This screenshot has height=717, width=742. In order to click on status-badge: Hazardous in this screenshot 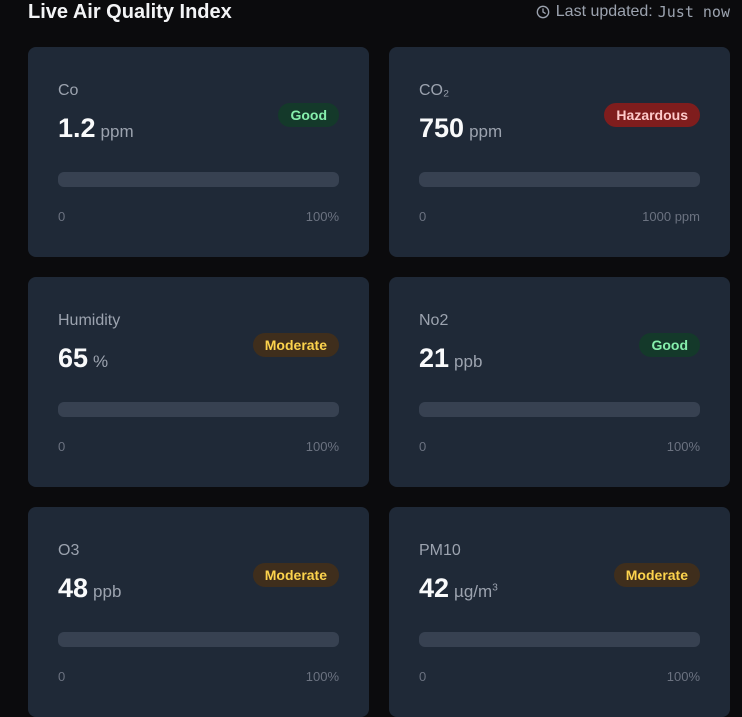, I will do `click(652, 115)`.